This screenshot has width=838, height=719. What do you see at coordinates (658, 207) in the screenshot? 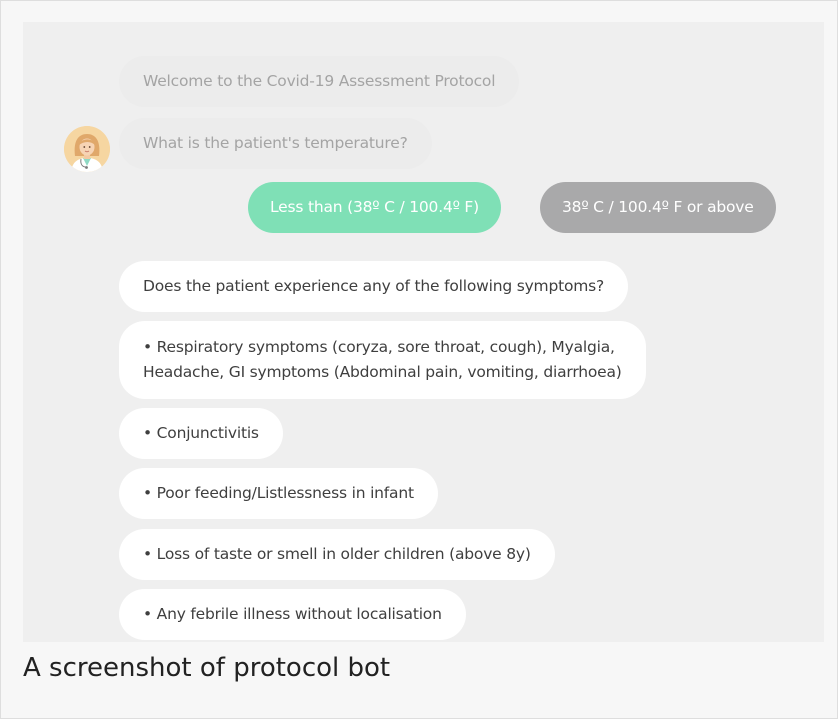
I see `option-38-or-above-button: 38º C / 100.4º F or above` at bounding box center [658, 207].